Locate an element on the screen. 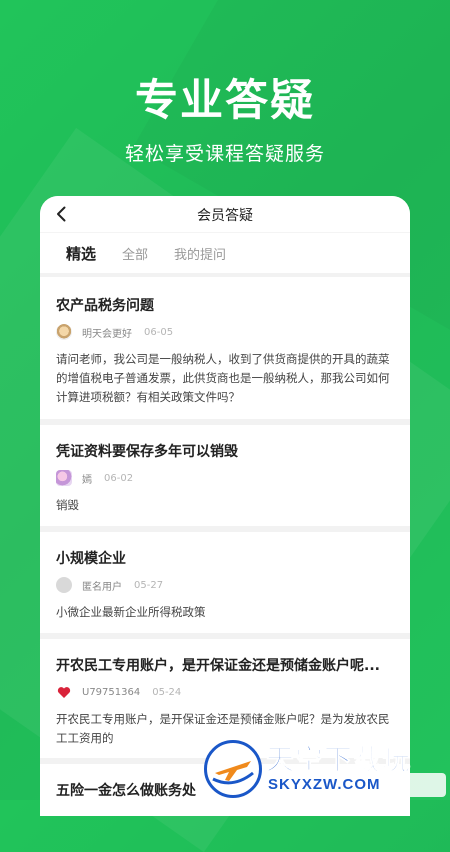  hero-subtitle: 轻松享受课程答疑服务 is located at coordinates (224, 154).